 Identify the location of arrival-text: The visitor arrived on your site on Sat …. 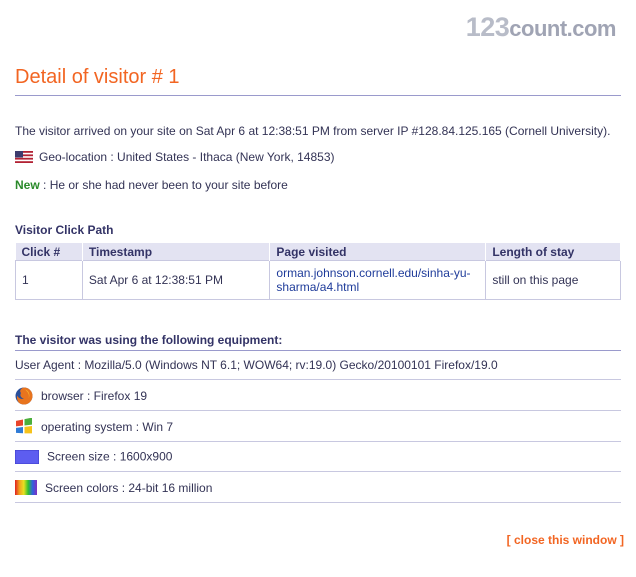
(313, 131).